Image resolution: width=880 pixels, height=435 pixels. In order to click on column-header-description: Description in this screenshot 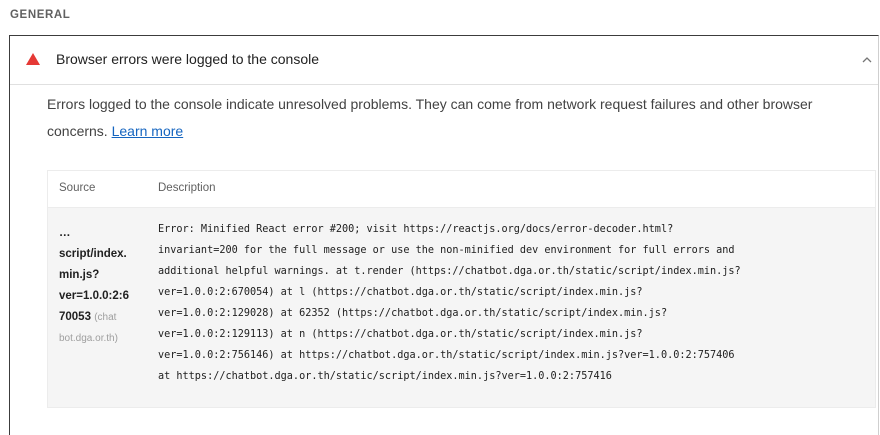, I will do `click(187, 188)`.